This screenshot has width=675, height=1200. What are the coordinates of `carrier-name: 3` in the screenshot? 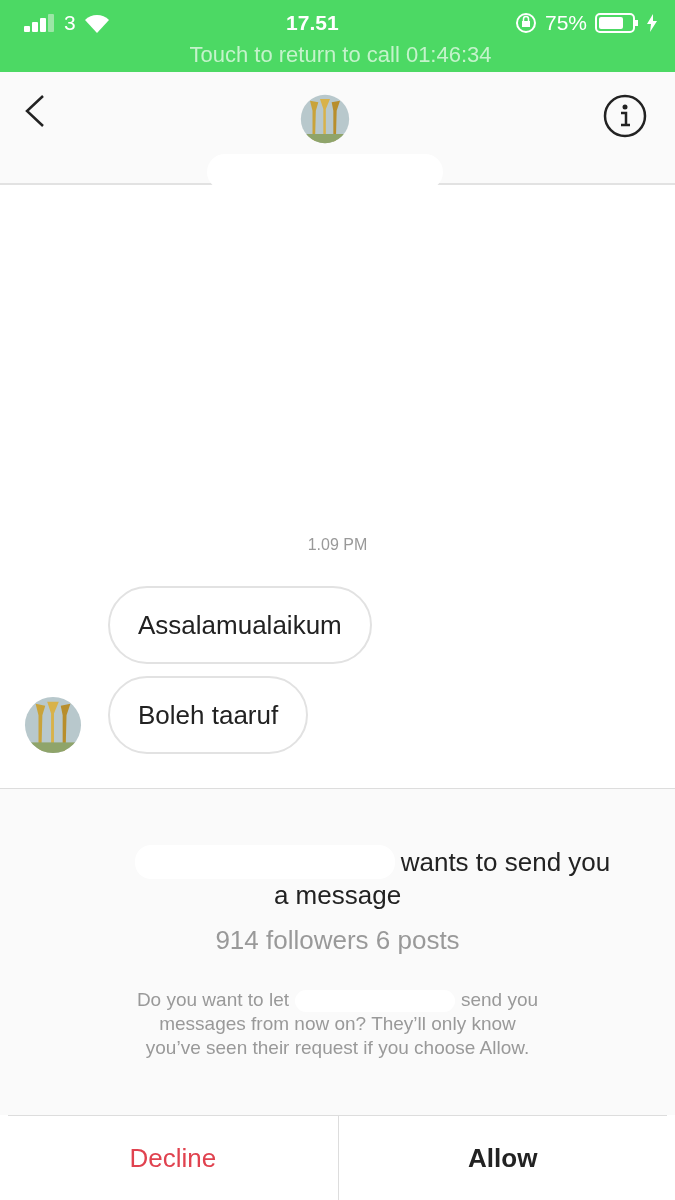 It's located at (70, 23).